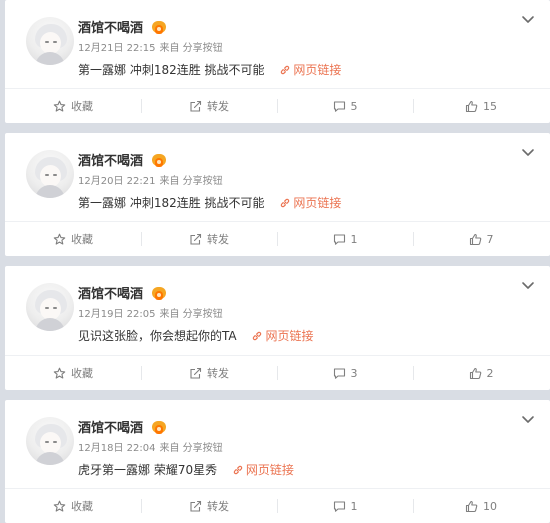  I want to click on comment-count: 5, so click(354, 106).